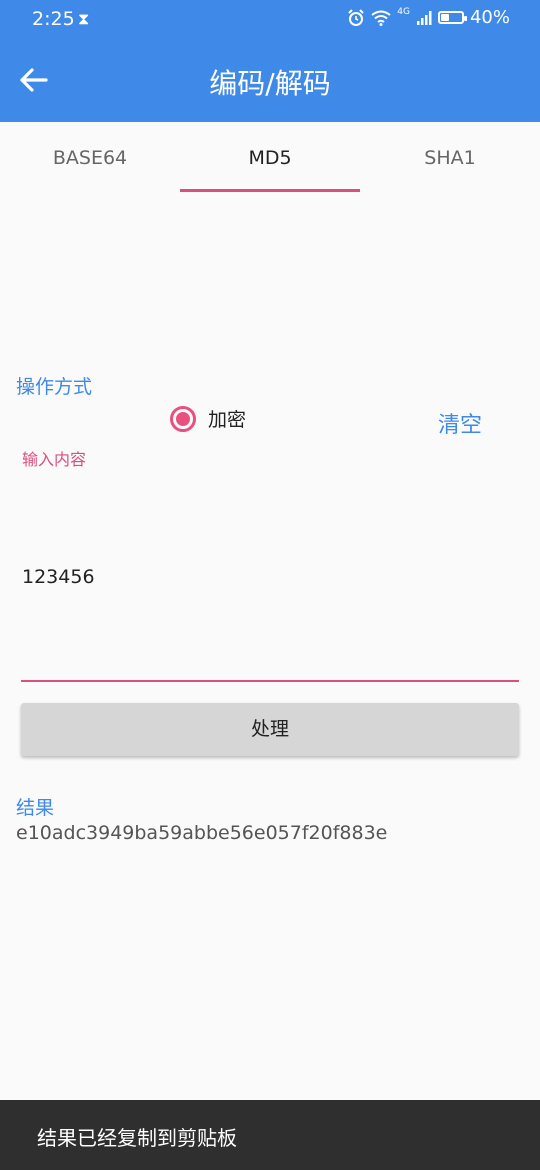 The width and height of the screenshot is (540, 1170). I want to click on radio-button-icon, so click(183, 418).